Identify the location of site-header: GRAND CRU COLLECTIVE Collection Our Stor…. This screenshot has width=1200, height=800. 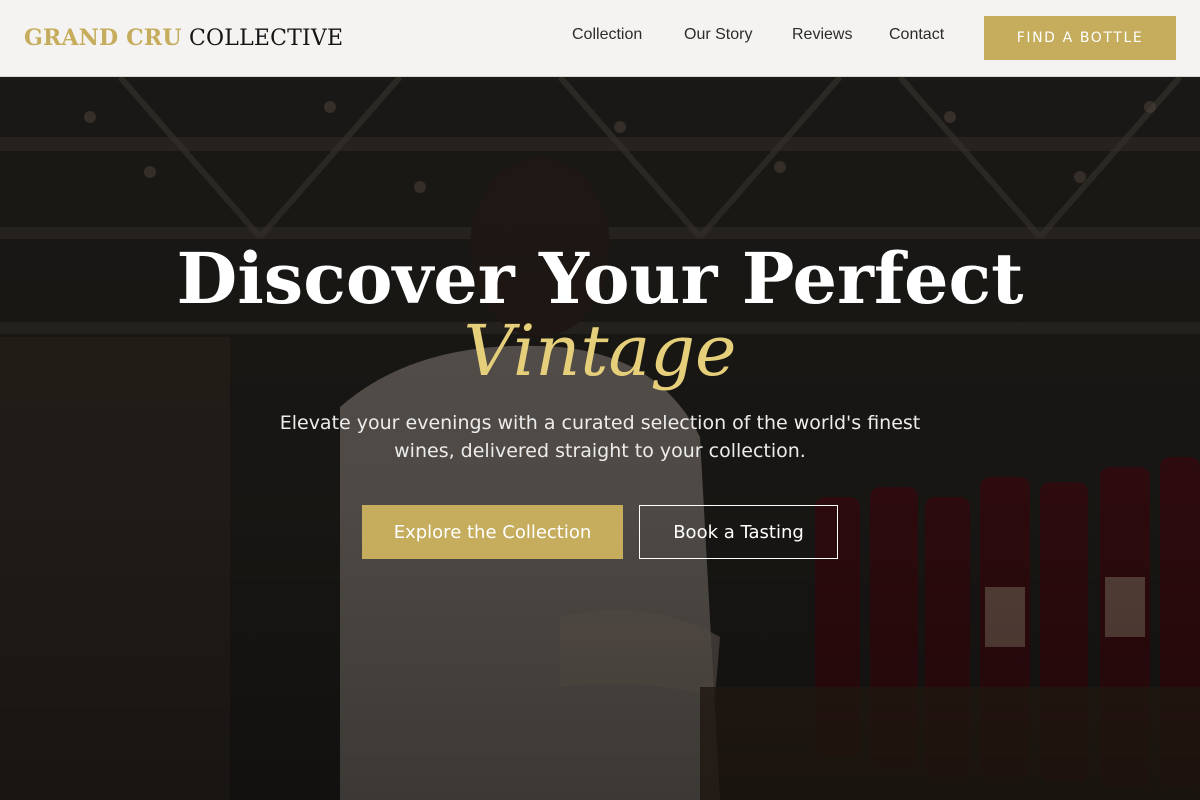
(600, 38).